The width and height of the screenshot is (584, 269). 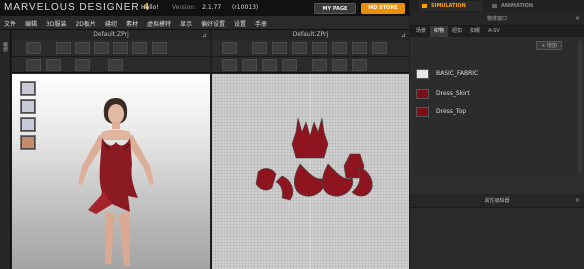 What do you see at coordinates (496, 75) in the screenshot?
I see `list-item: BASIC_FABRIC` at bounding box center [496, 75].